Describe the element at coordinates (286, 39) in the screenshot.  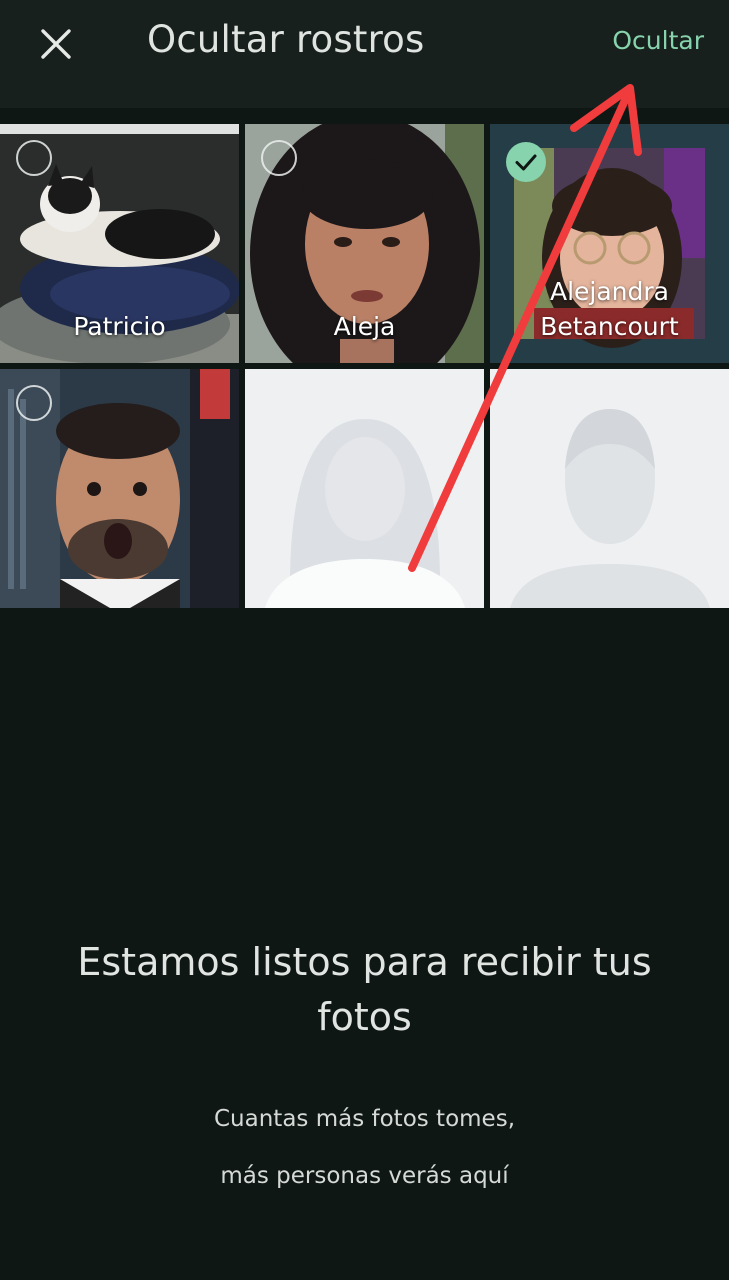
I see `page-title: Ocultar rostros` at that location.